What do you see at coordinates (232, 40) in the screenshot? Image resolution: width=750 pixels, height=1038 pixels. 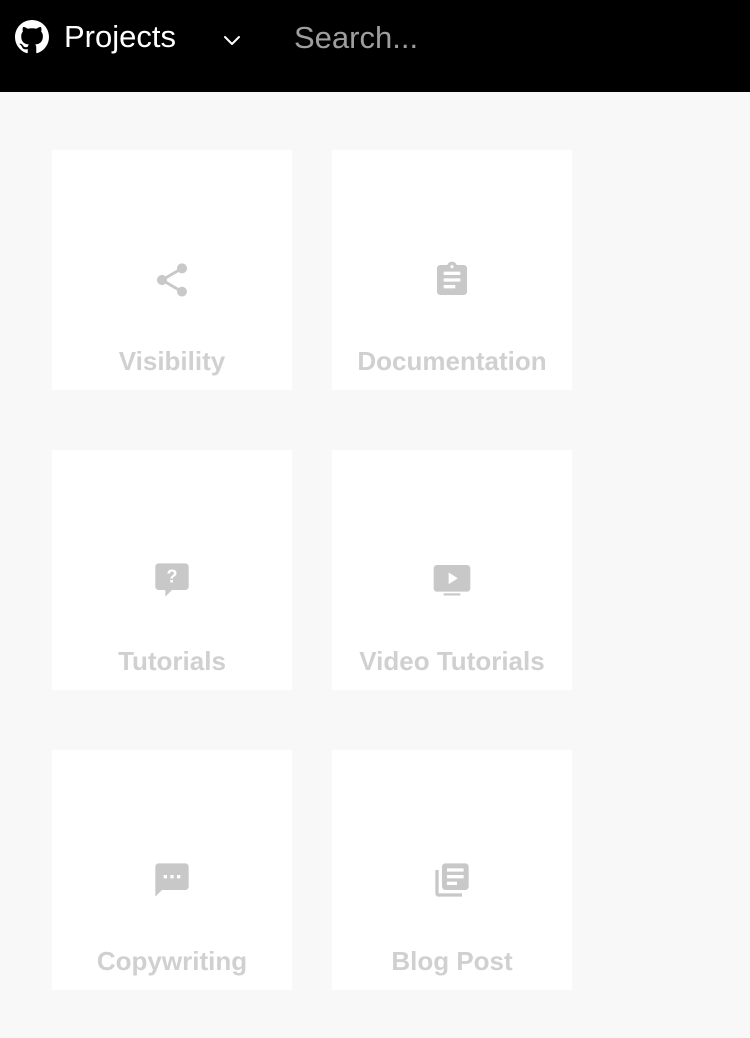 I see `chevron-down-icon` at bounding box center [232, 40].